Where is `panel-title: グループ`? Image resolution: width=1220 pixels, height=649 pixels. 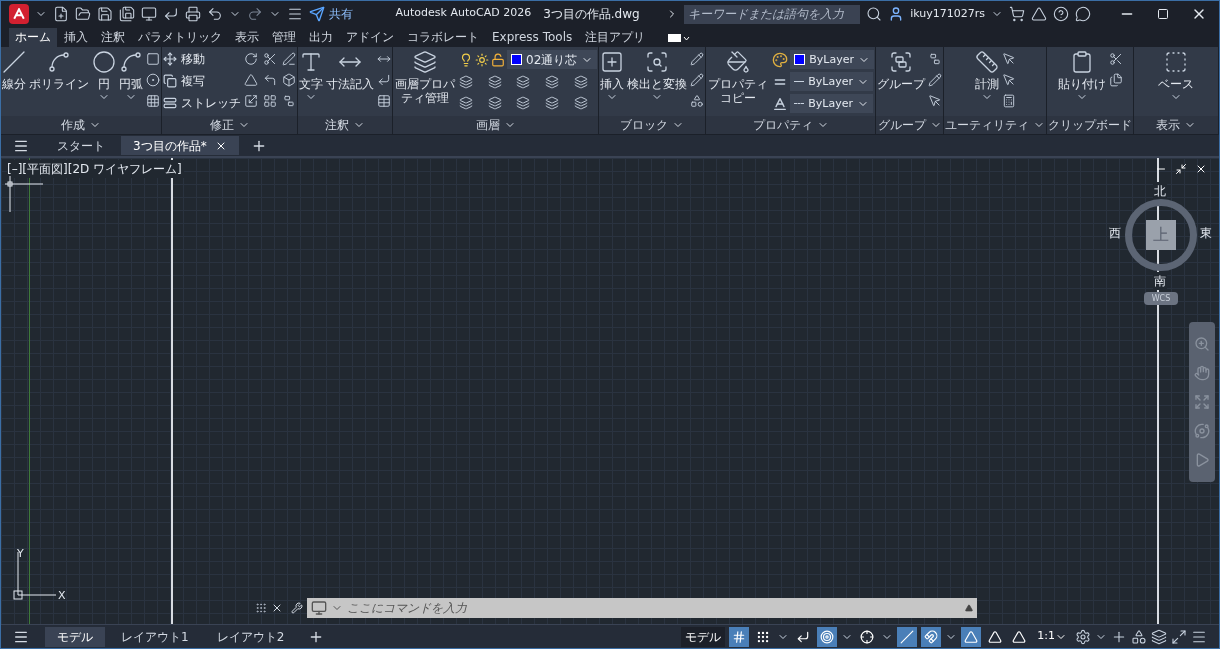
panel-title: グループ is located at coordinates (909, 125).